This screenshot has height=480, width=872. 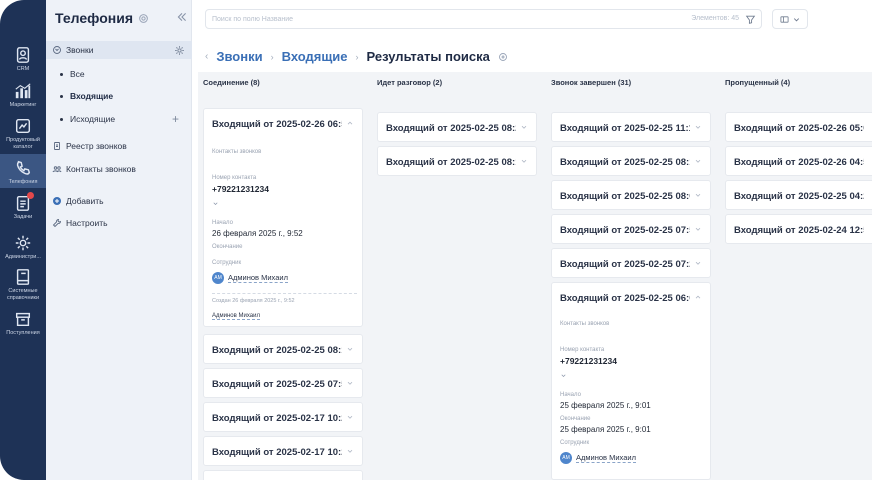 I want to click on rail-item-marketing: Маркетинг, so click(x=23, y=95).